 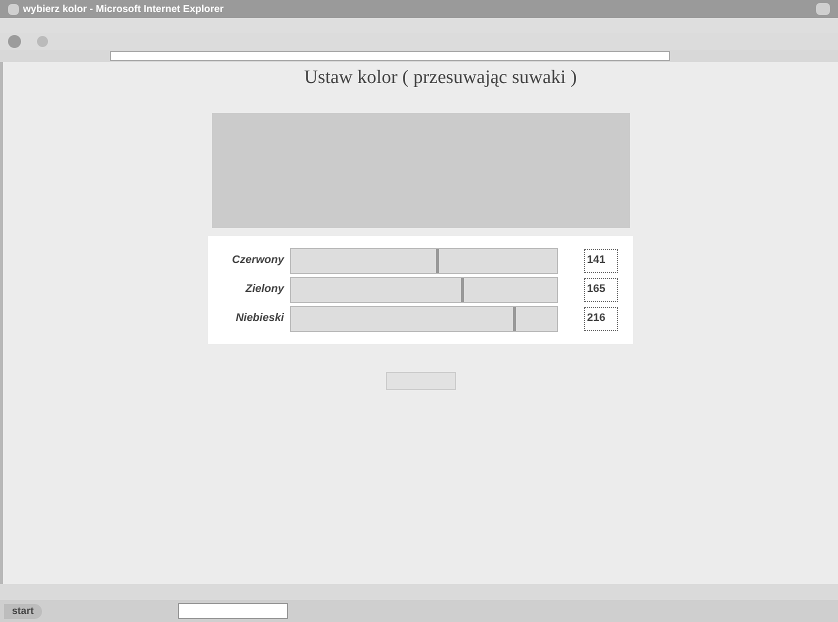 What do you see at coordinates (259, 318) in the screenshot?
I see `slider-label: Niebieski` at bounding box center [259, 318].